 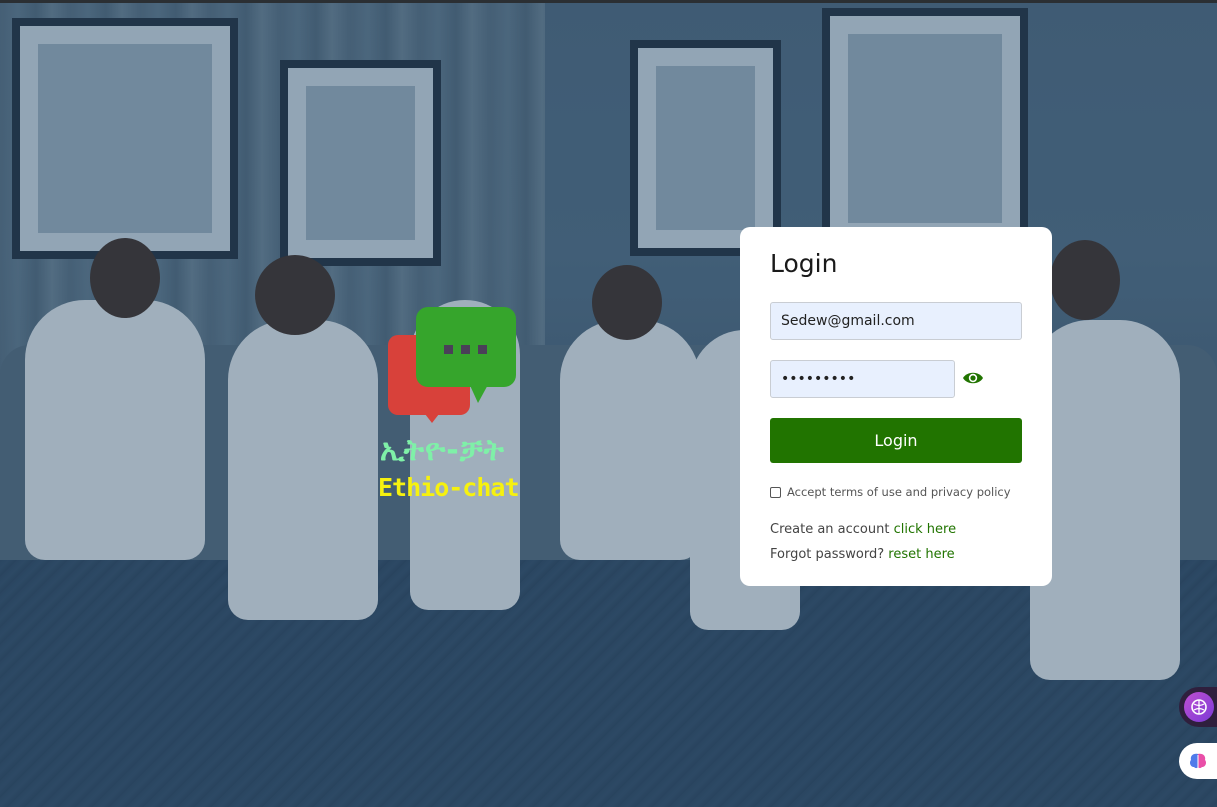 I want to click on extension-button-primary, so click(x=1198, y=707).